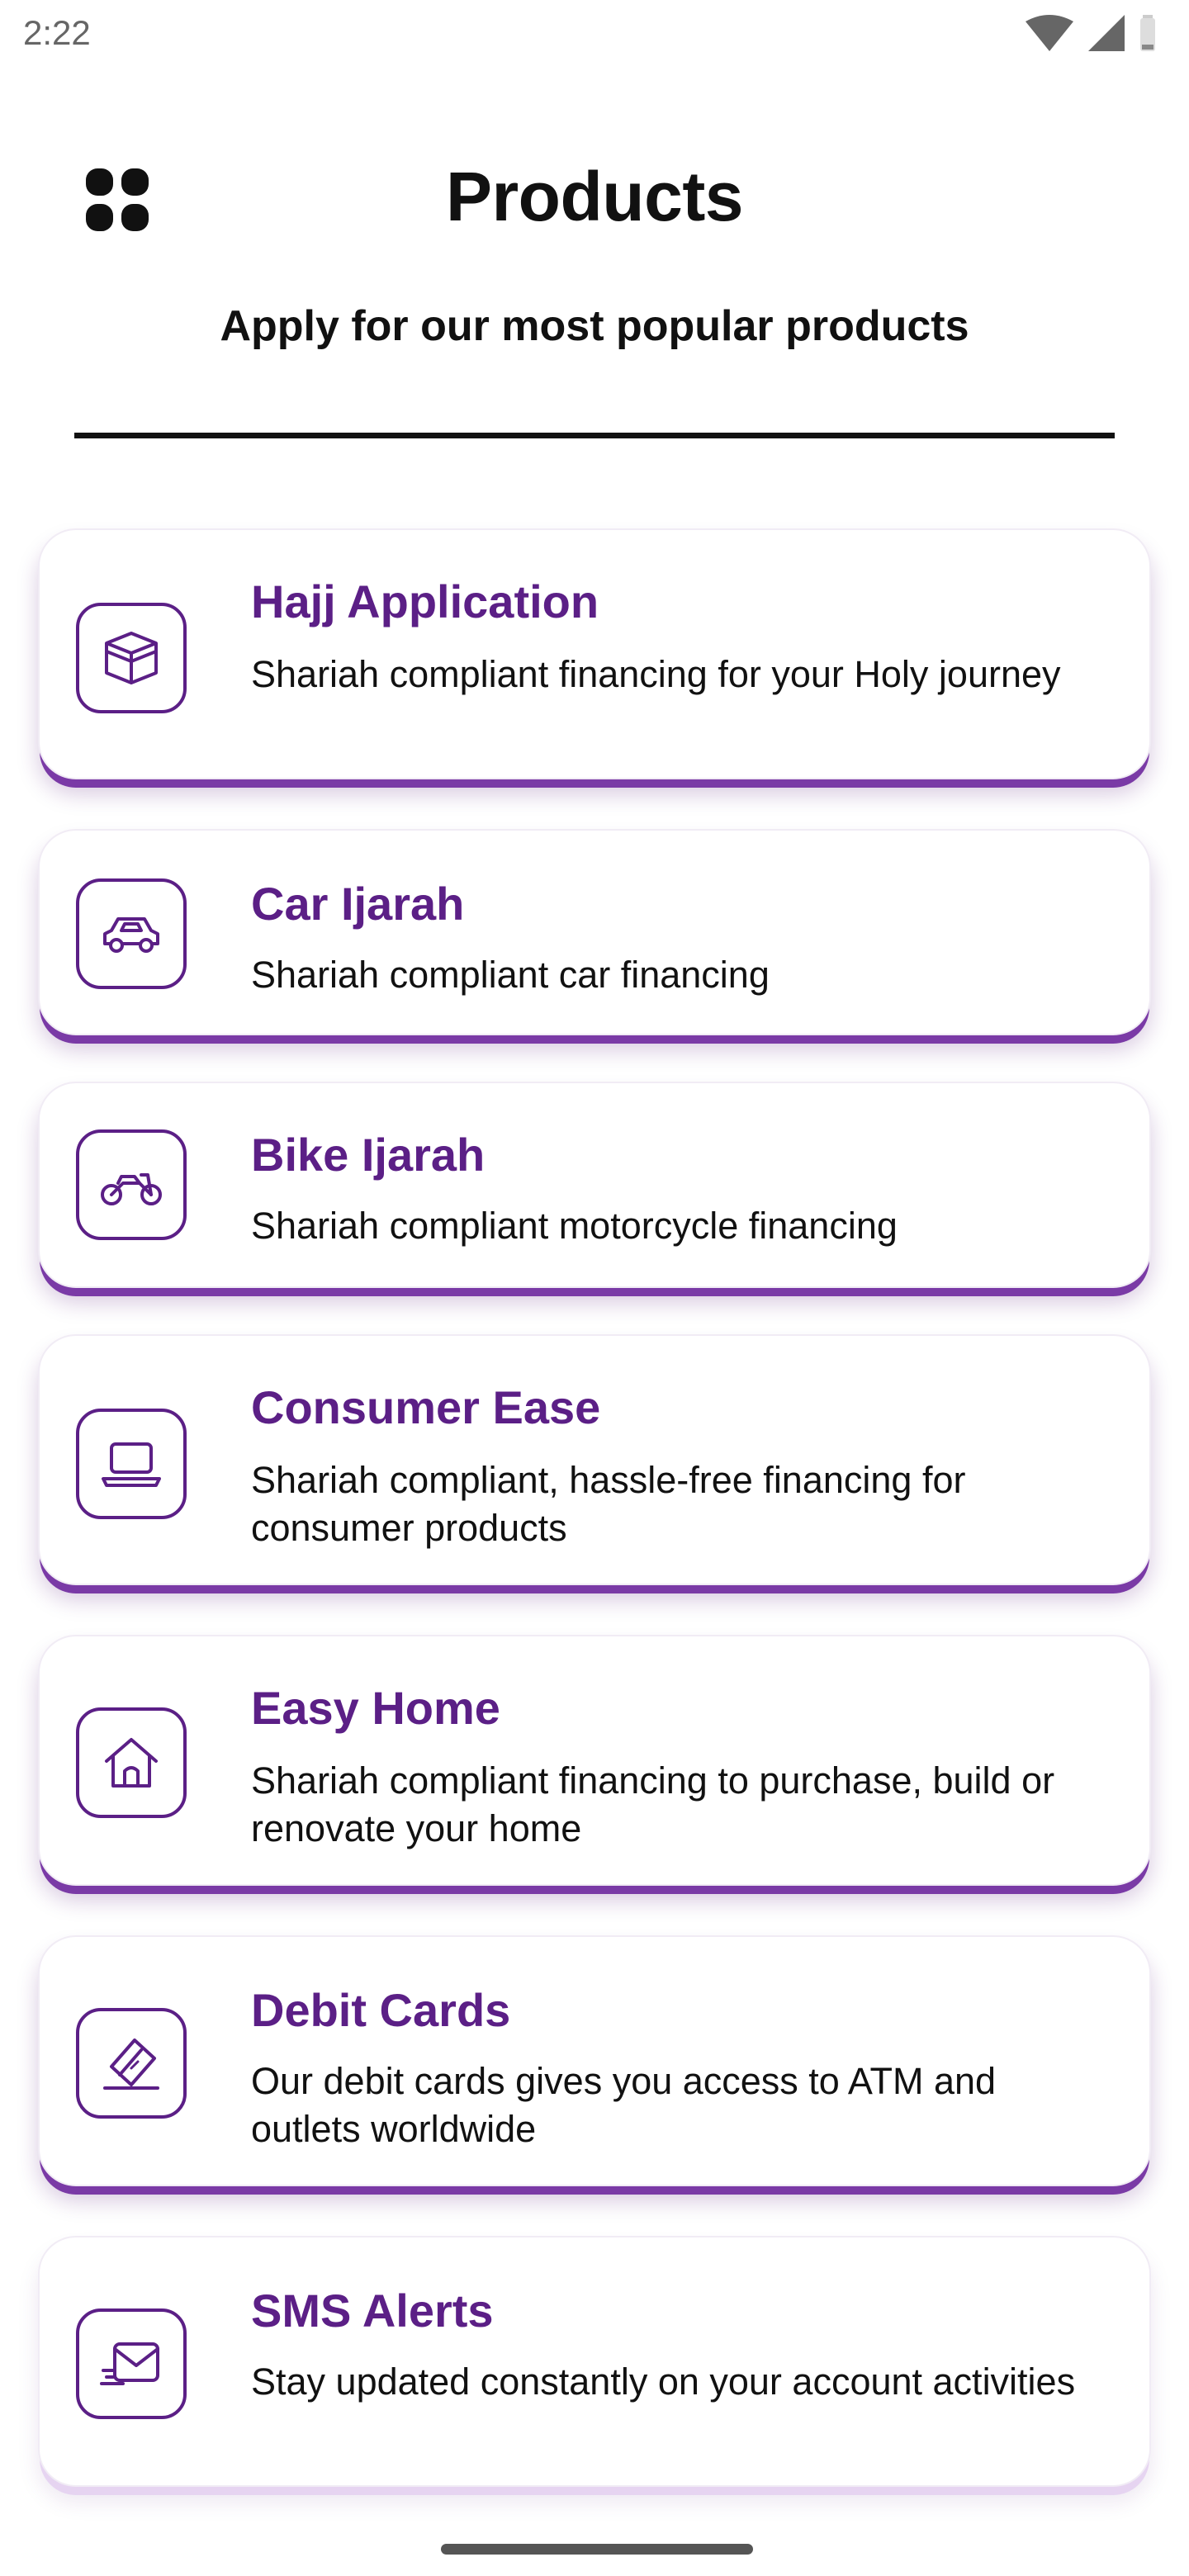  Describe the element at coordinates (1147, 35) in the screenshot. I see `battery-icon` at that location.